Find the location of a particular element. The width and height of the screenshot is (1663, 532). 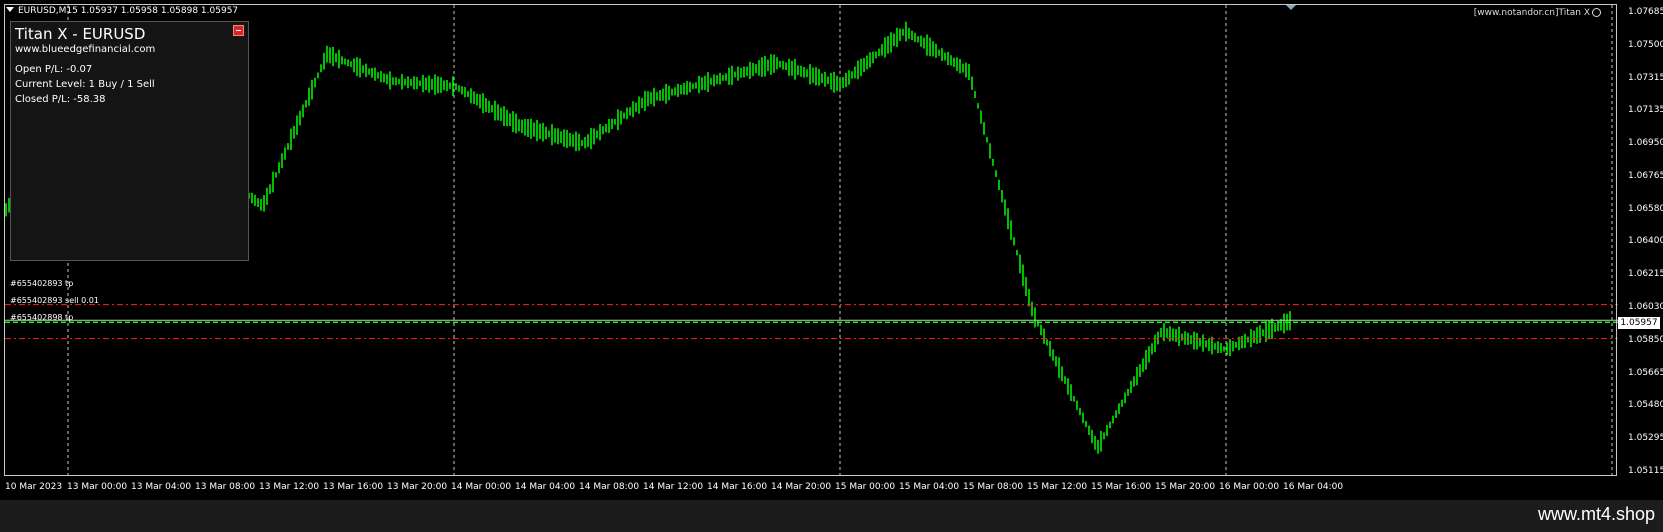

price-tick: 1.06765 is located at coordinates (1645, 176).